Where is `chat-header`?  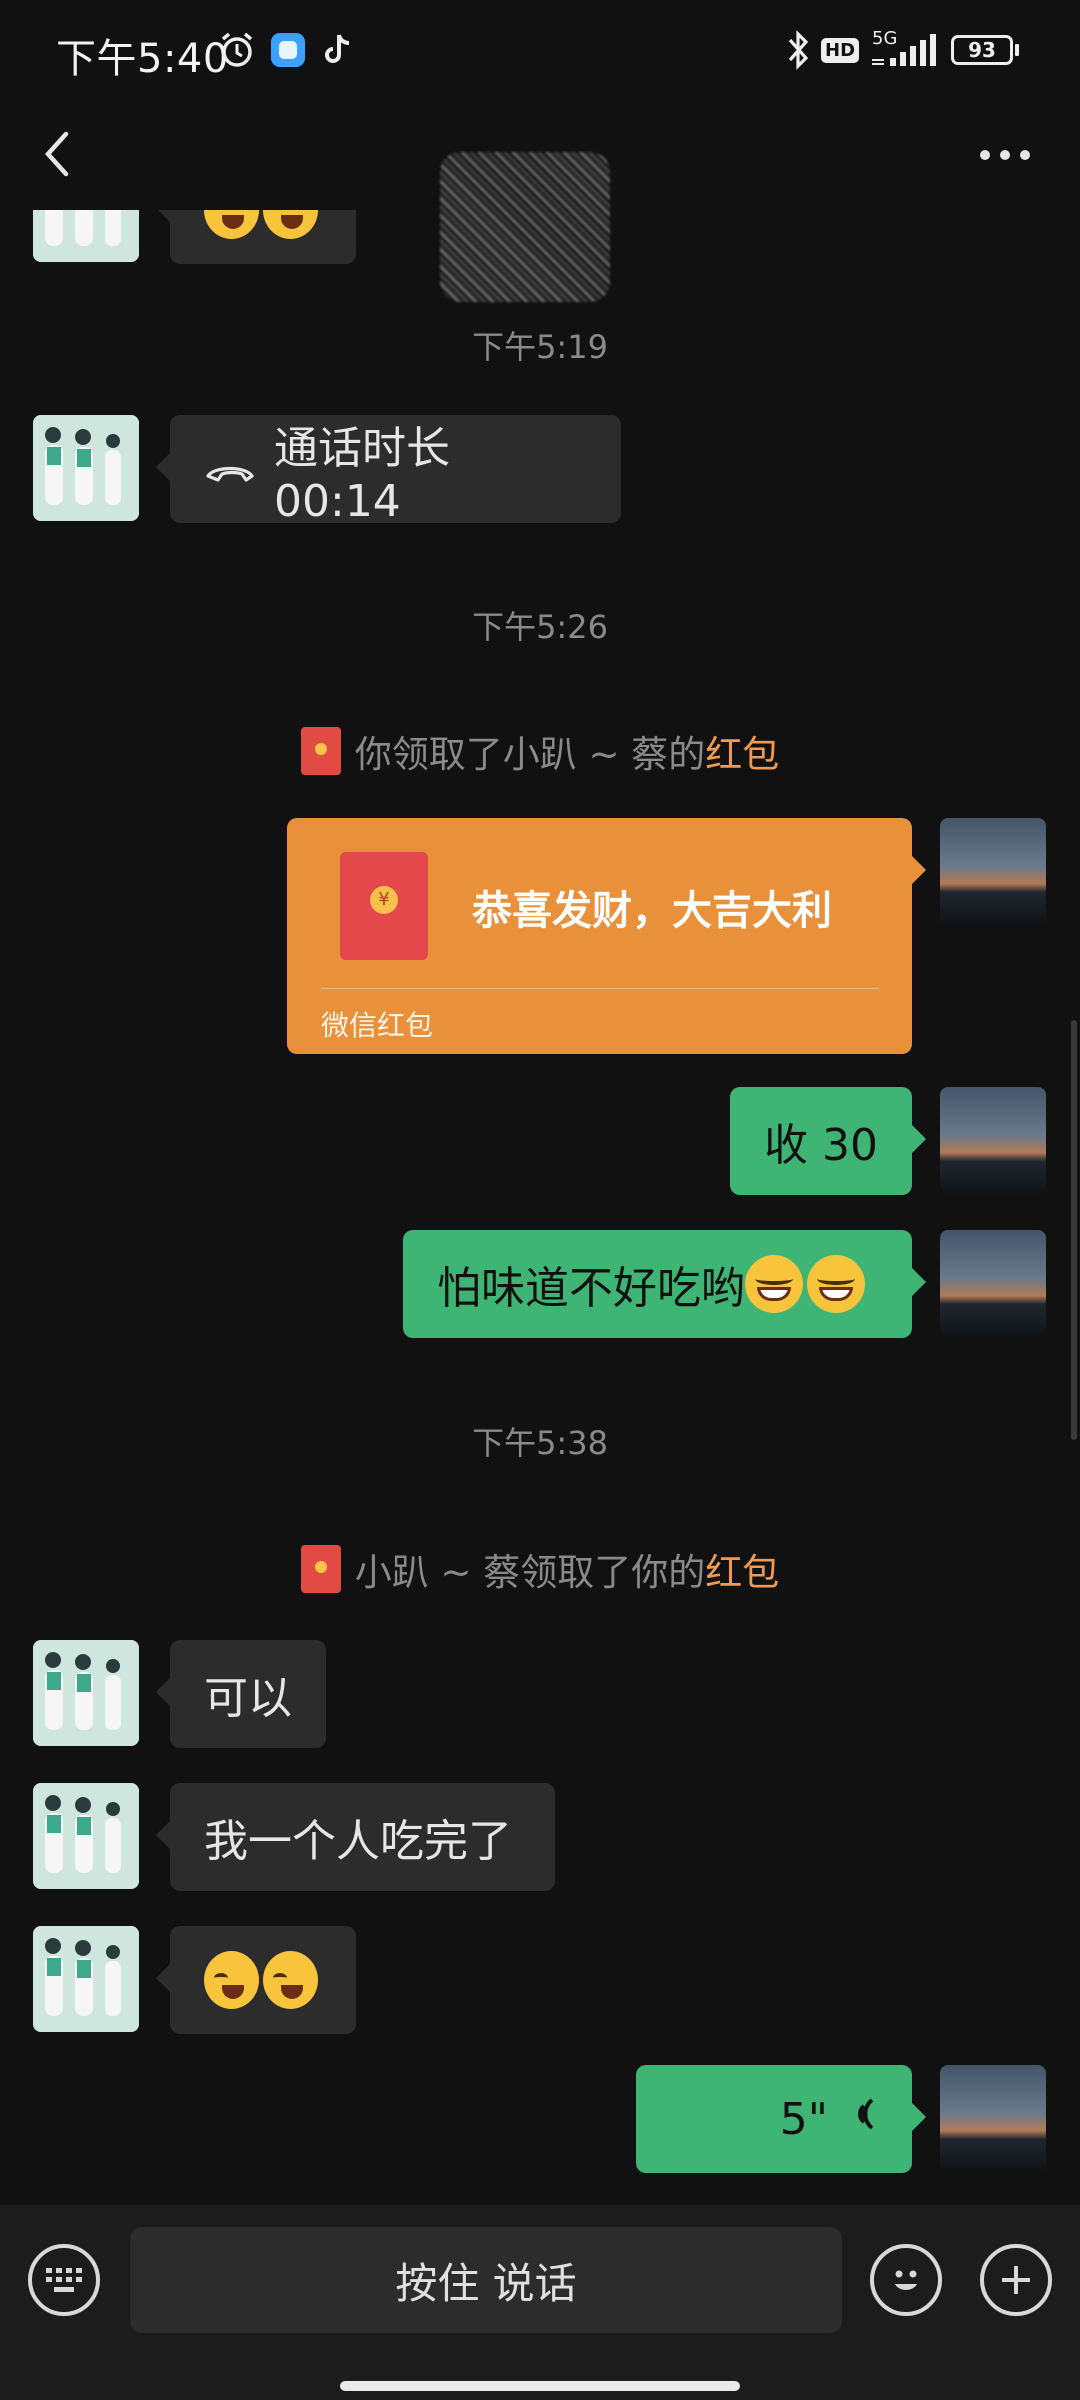 chat-header is located at coordinates (540, 201).